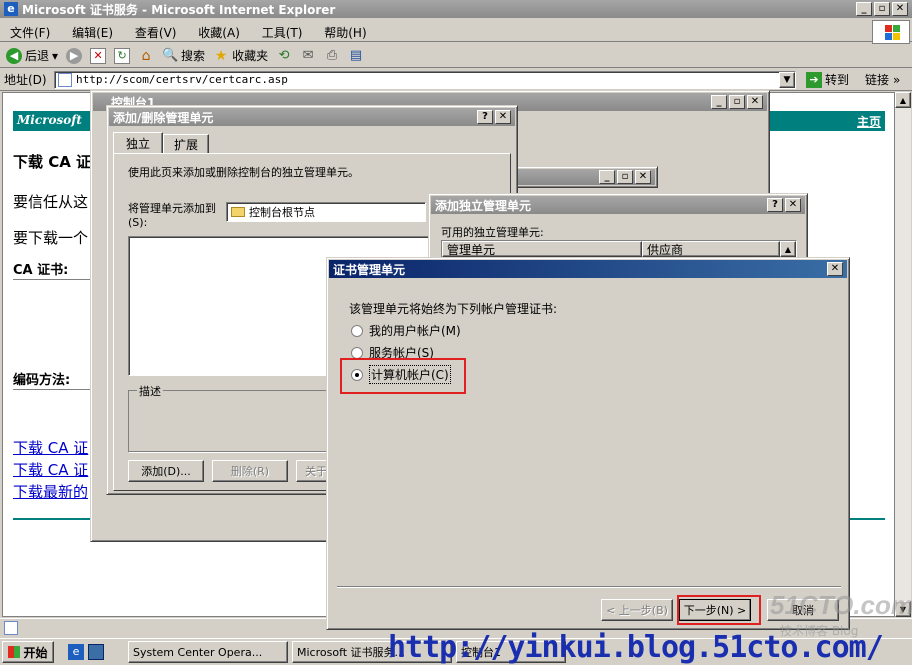  Describe the element at coordinates (49, 120) in the screenshot. I see `brand-text: Microsoft` at that location.